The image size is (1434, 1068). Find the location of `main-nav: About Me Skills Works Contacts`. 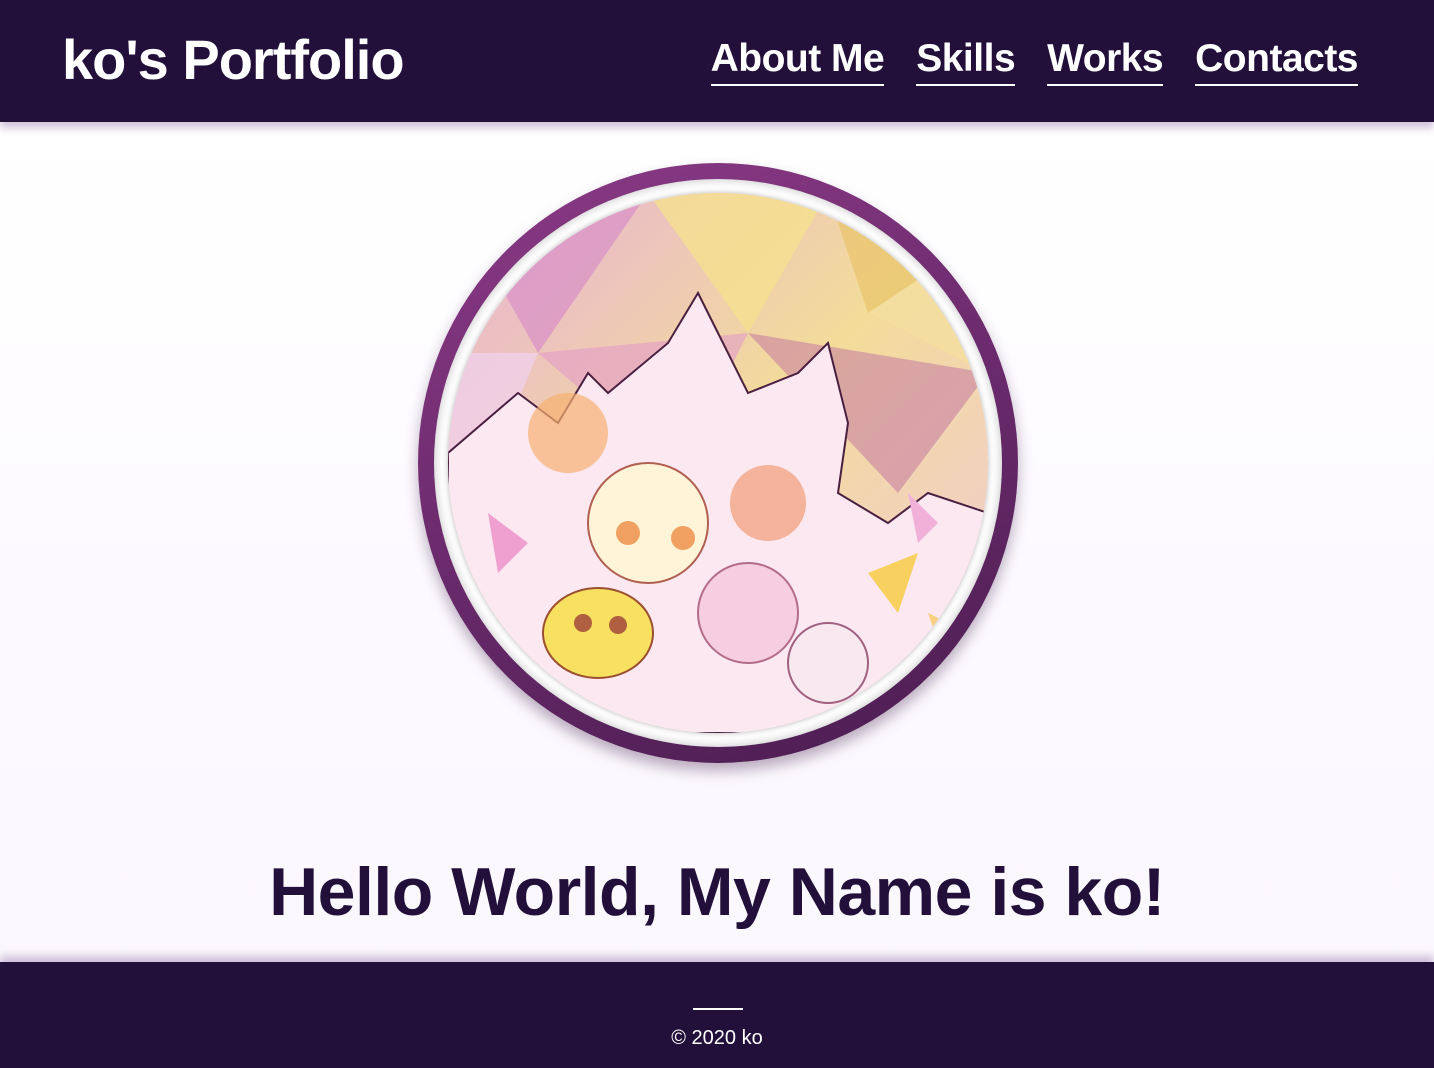

main-nav: About Me Skills Works Contacts is located at coordinates (1034, 61).